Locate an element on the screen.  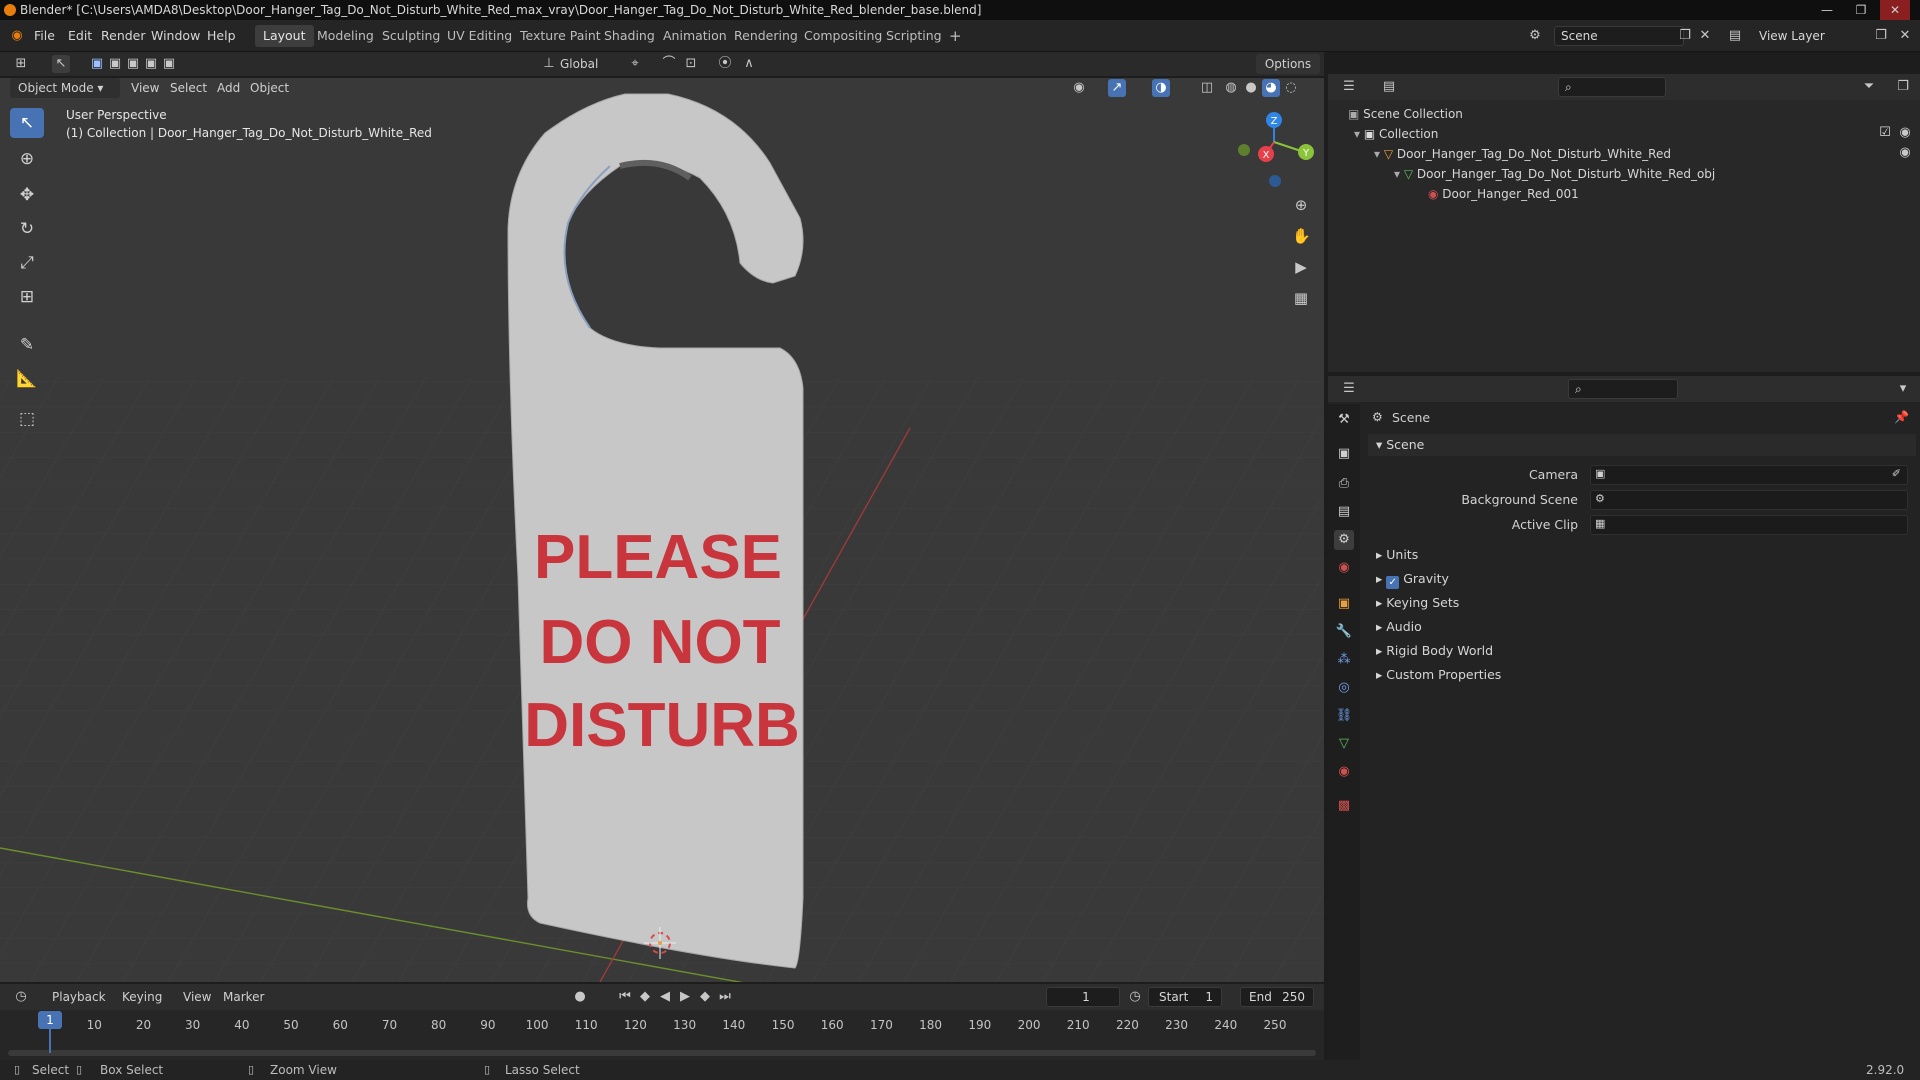
exclude-checkbox-icon: ☑ is located at coordinates (1885, 133).